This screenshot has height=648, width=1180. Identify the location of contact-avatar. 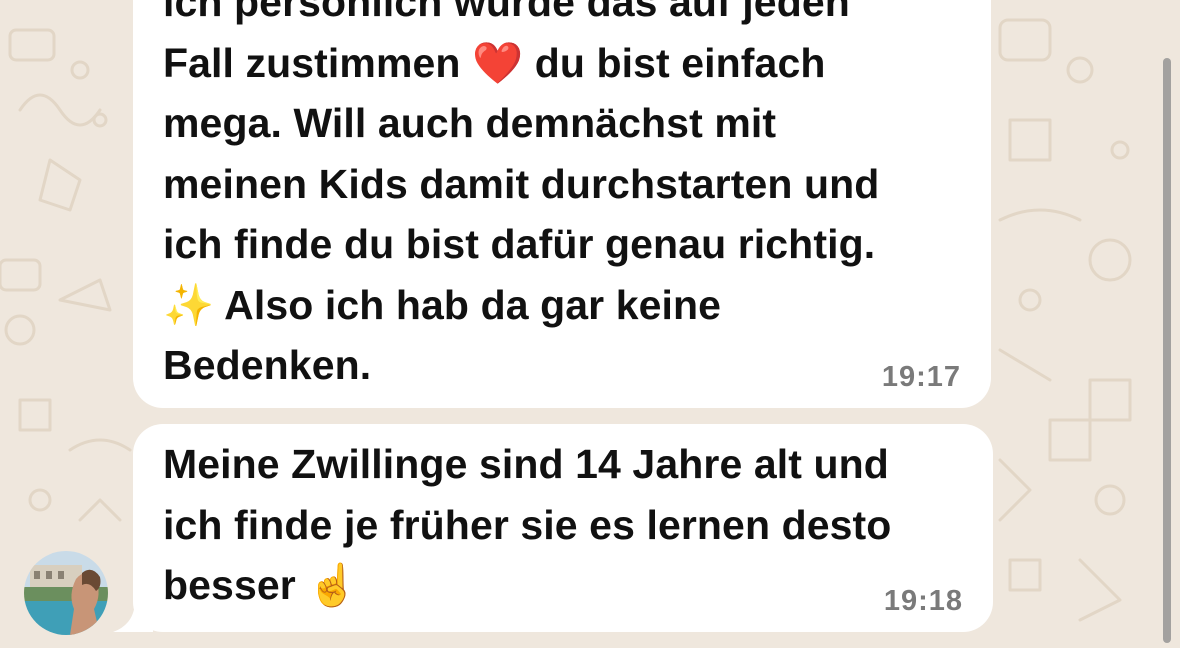
(66, 593).